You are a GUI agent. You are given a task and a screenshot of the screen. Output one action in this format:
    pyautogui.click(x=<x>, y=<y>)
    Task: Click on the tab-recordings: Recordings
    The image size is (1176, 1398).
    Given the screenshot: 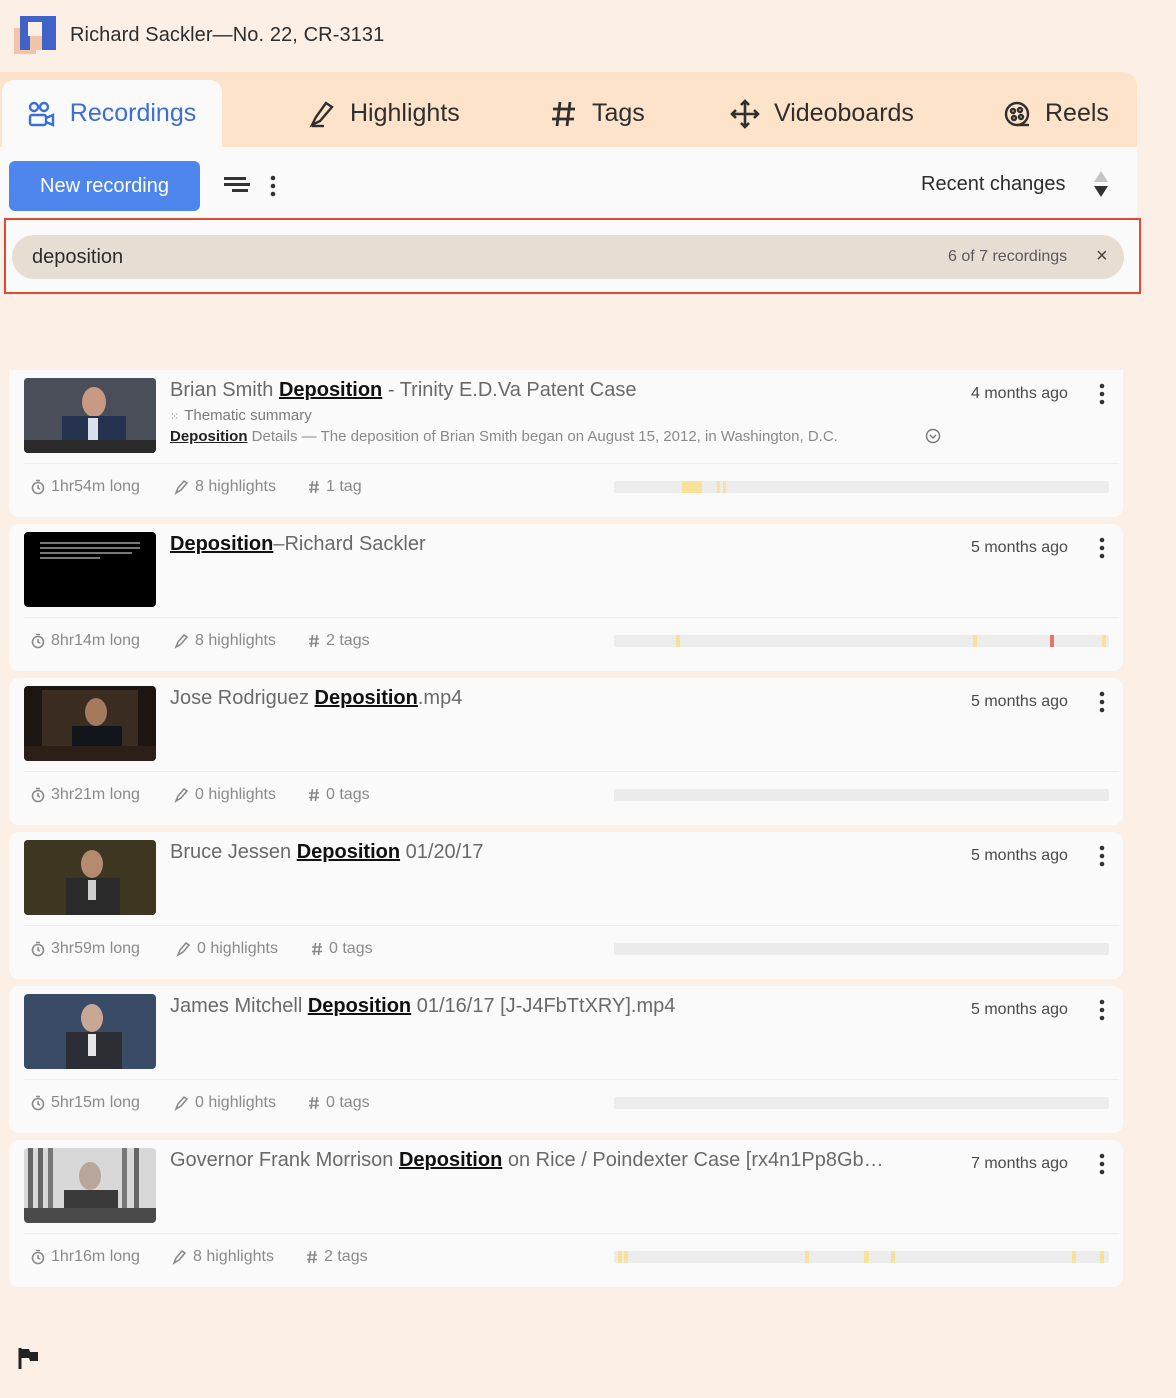 What is the action you would take?
    pyautogui.click(x=112, y=113)
    